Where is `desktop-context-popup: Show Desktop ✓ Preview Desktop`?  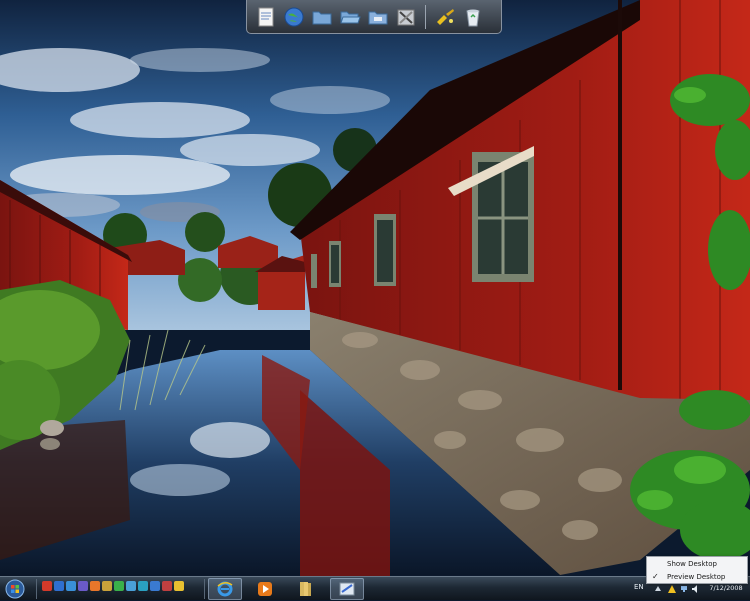
desktop-context-popup: Show Desktop ✓ Preview Desktop is located at coordinates (697, 570).